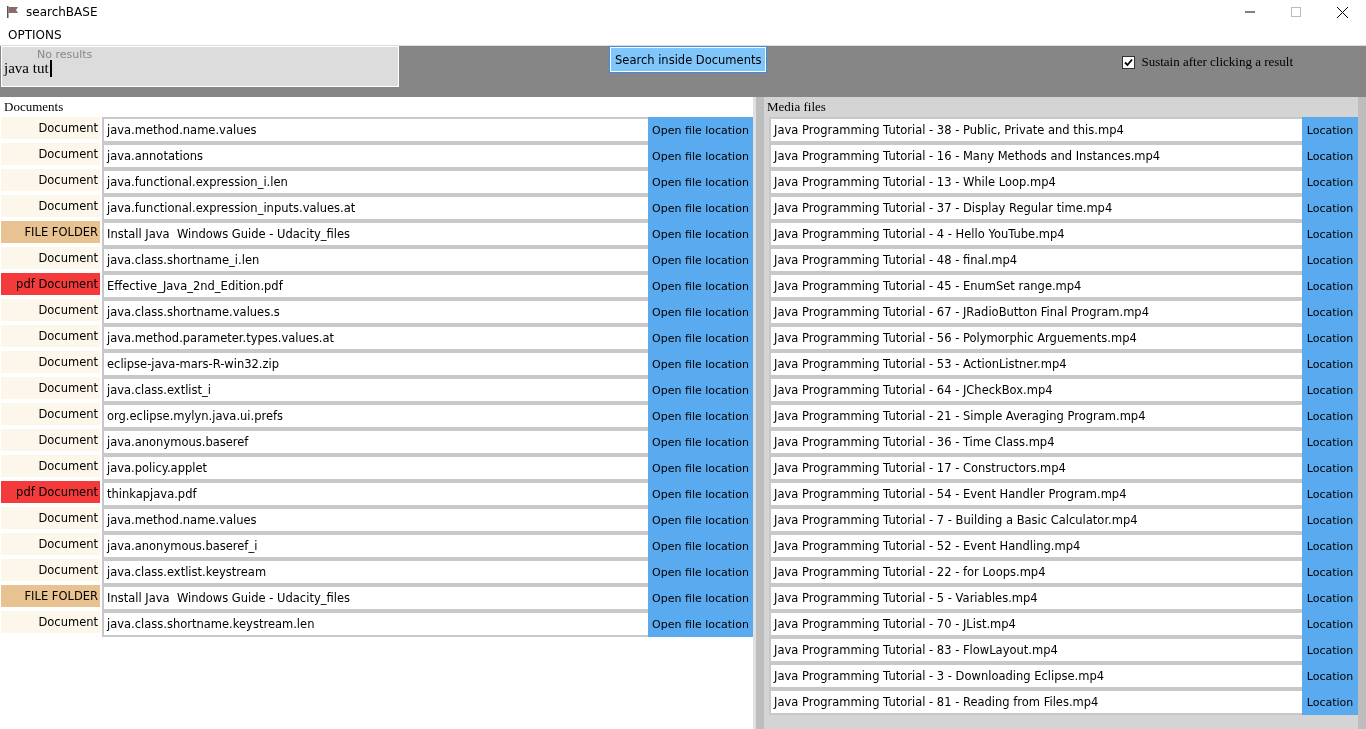 The height and width of the screenshot is (729, 1366). I want to click on section-heading: Media files, so click(796, 107).